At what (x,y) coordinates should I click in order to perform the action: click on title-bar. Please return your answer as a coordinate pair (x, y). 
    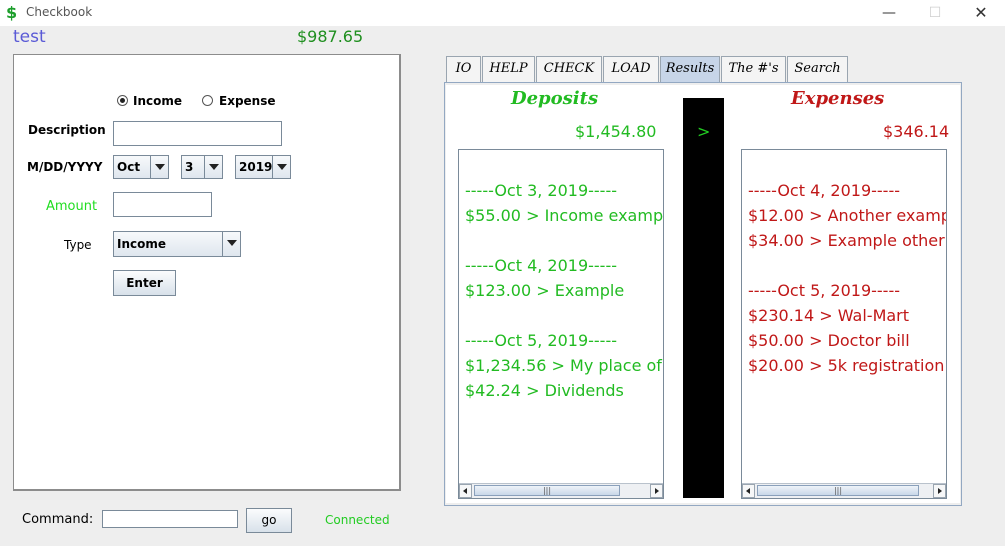
    Looking at the image, I should click on (502, 13).